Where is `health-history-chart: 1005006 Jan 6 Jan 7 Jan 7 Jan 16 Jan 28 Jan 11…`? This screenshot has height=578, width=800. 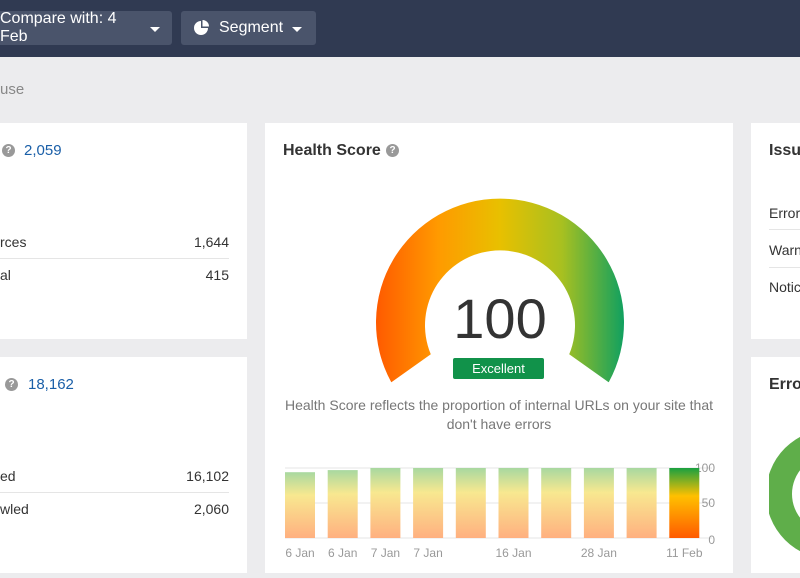 health-history-chart: 1005006 Jan 6 Jan 7 Jan 7 Jan 16 Jan 28 Jan 11… is located at coordinates (500, 510).